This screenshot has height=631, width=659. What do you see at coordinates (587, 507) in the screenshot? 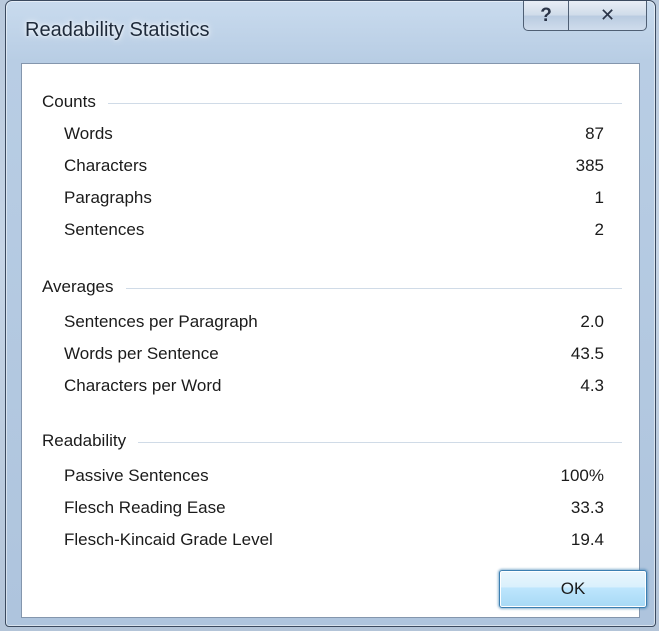
I see `stat-value: 33.3` at bounding box center [587, 507].